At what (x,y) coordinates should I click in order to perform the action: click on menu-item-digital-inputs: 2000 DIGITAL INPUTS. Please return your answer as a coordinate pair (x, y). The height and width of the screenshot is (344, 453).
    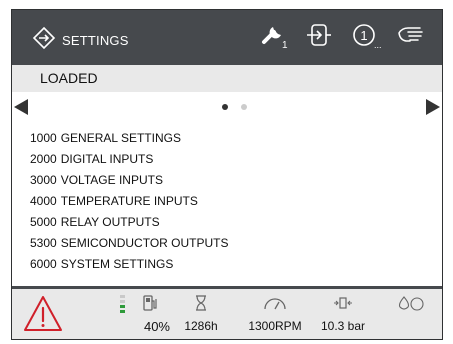
    Looking at the image, I should click on (227, 159).